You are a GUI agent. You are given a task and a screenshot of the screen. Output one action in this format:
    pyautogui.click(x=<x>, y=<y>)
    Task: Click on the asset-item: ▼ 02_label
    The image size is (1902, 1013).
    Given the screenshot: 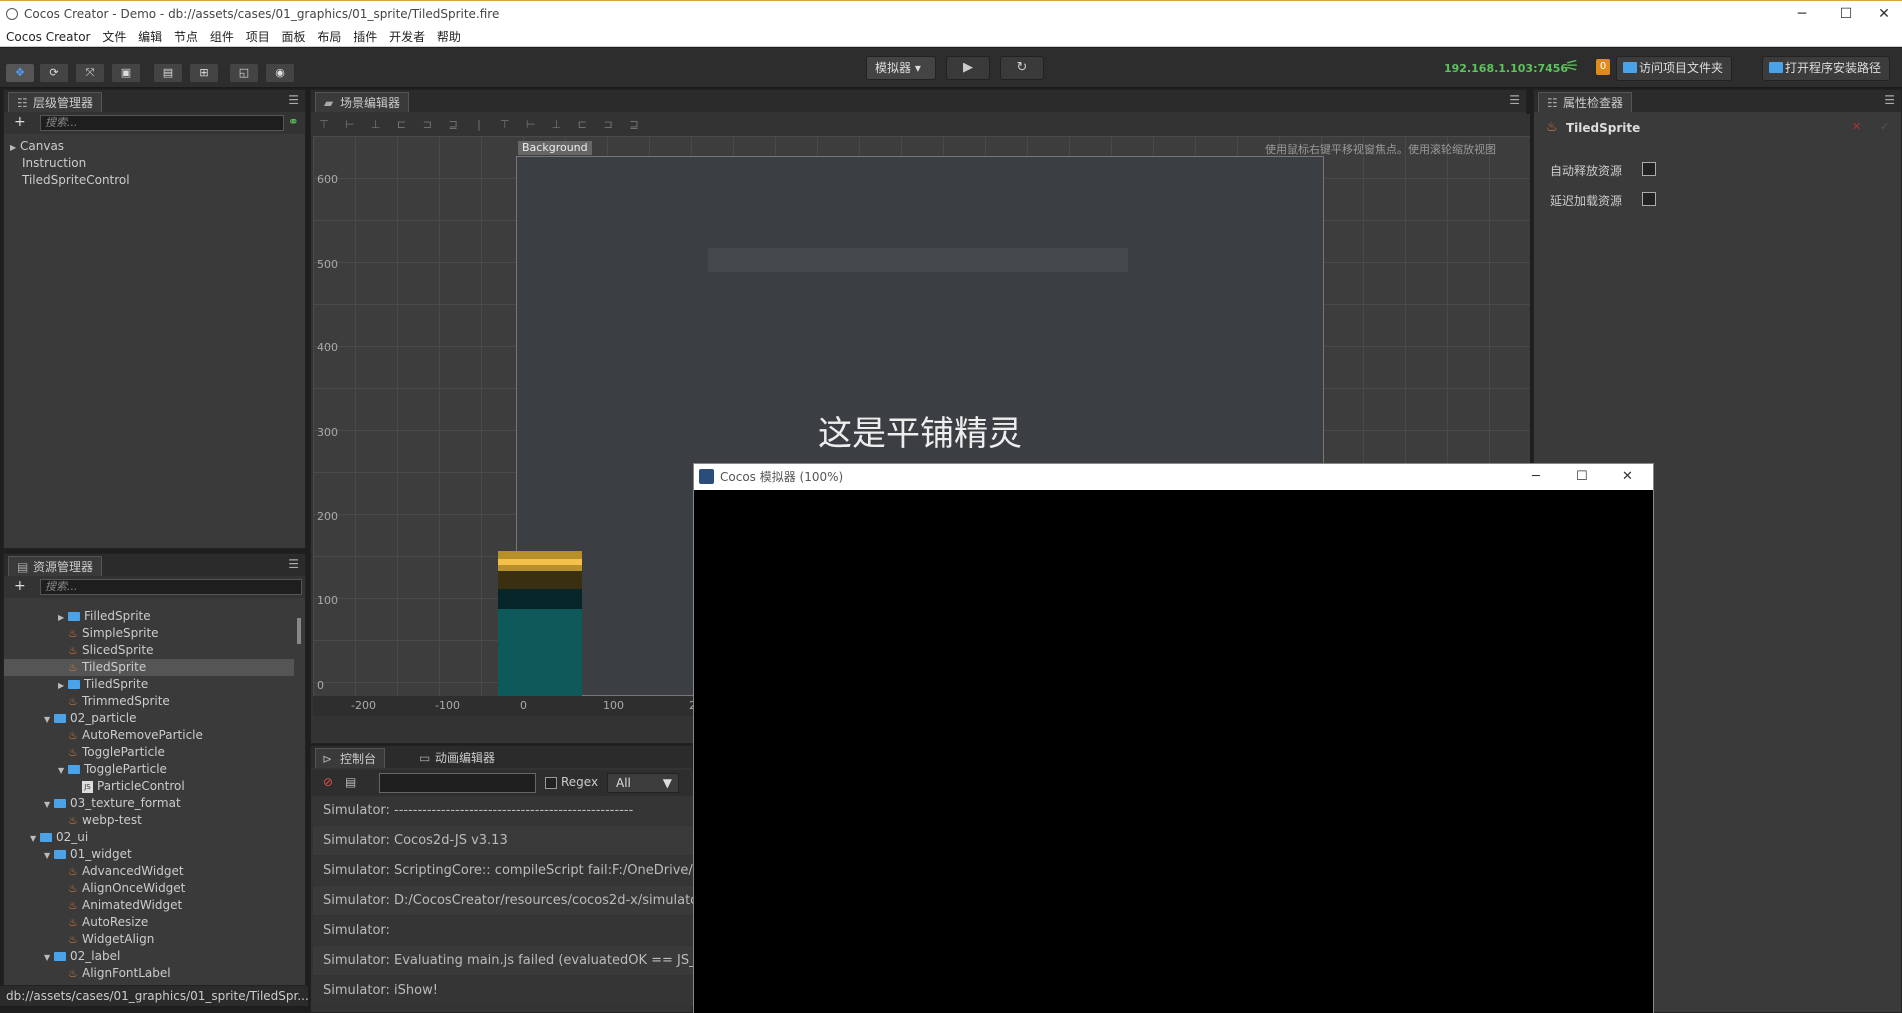 What is the action you would take?
    pyautogui.click(x=149, y=956)
    